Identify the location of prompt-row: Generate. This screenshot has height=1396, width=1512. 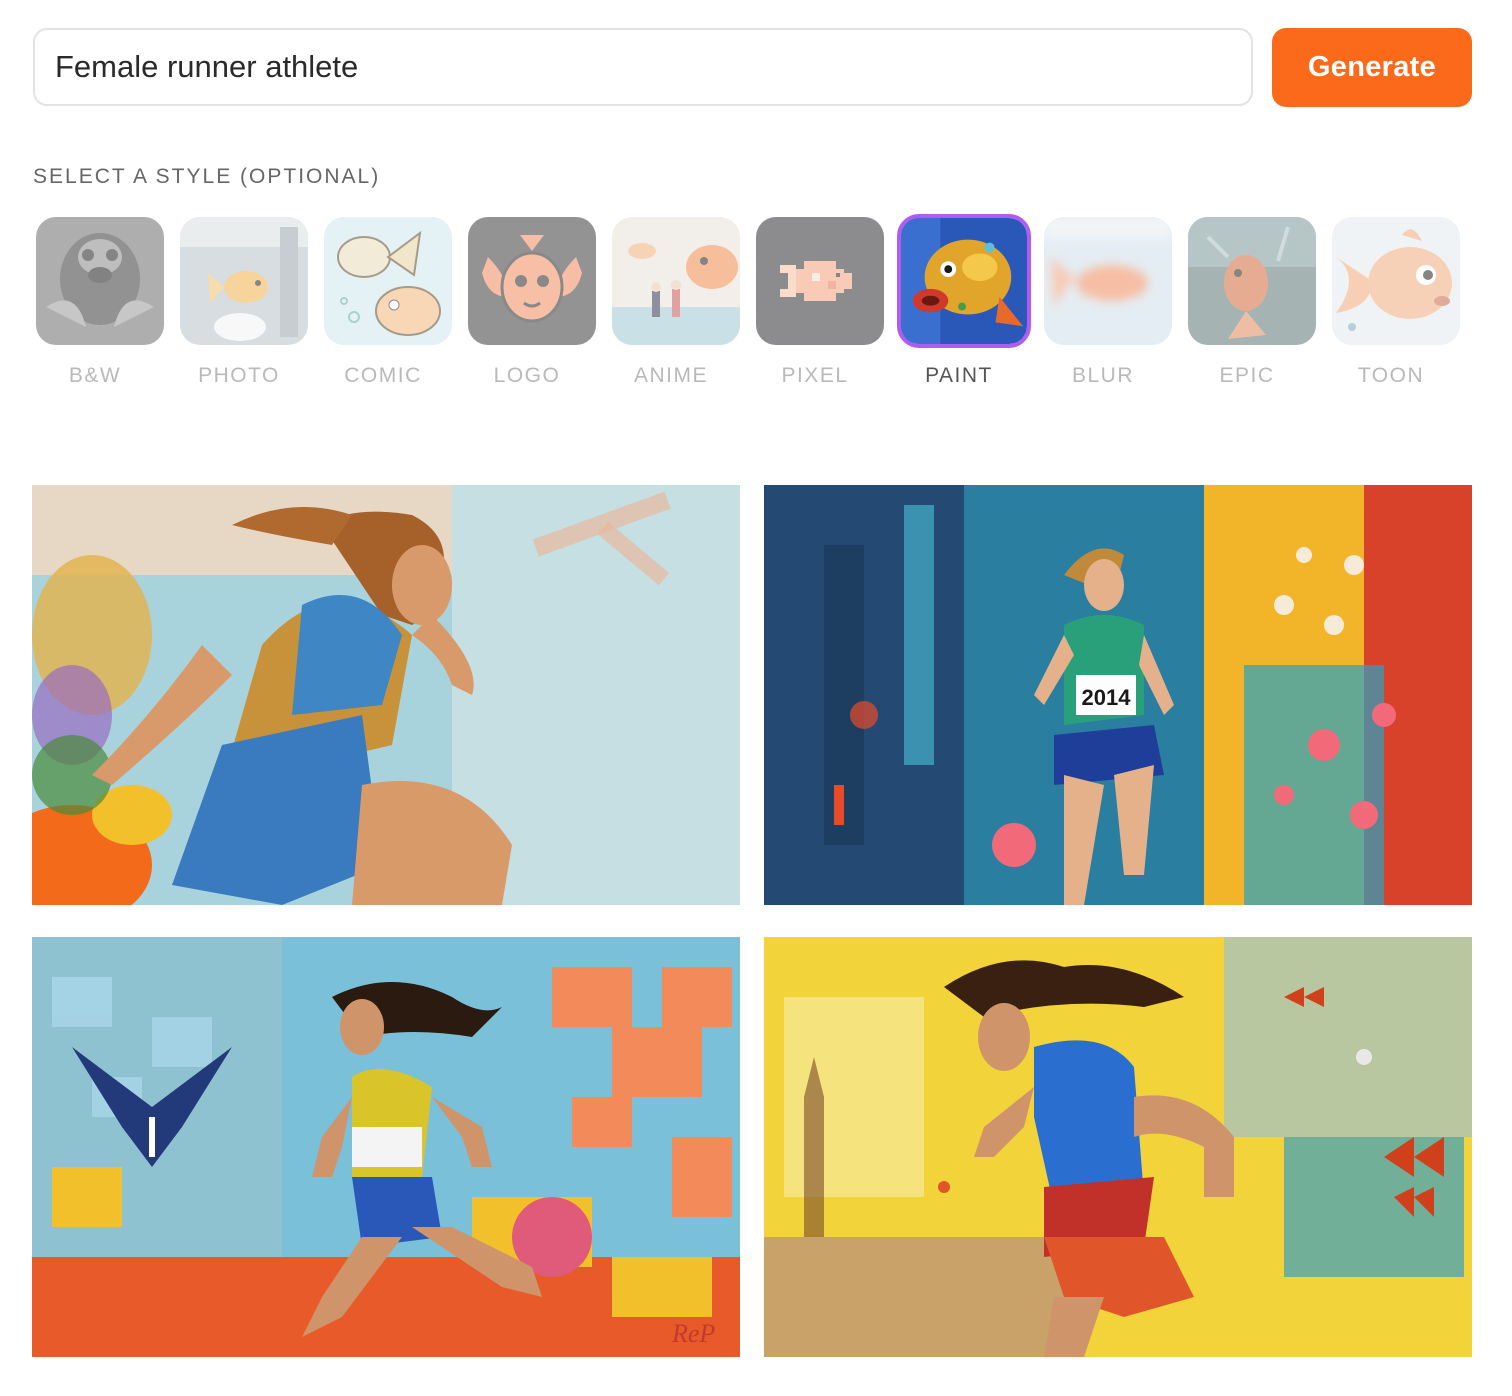
(753, 68).